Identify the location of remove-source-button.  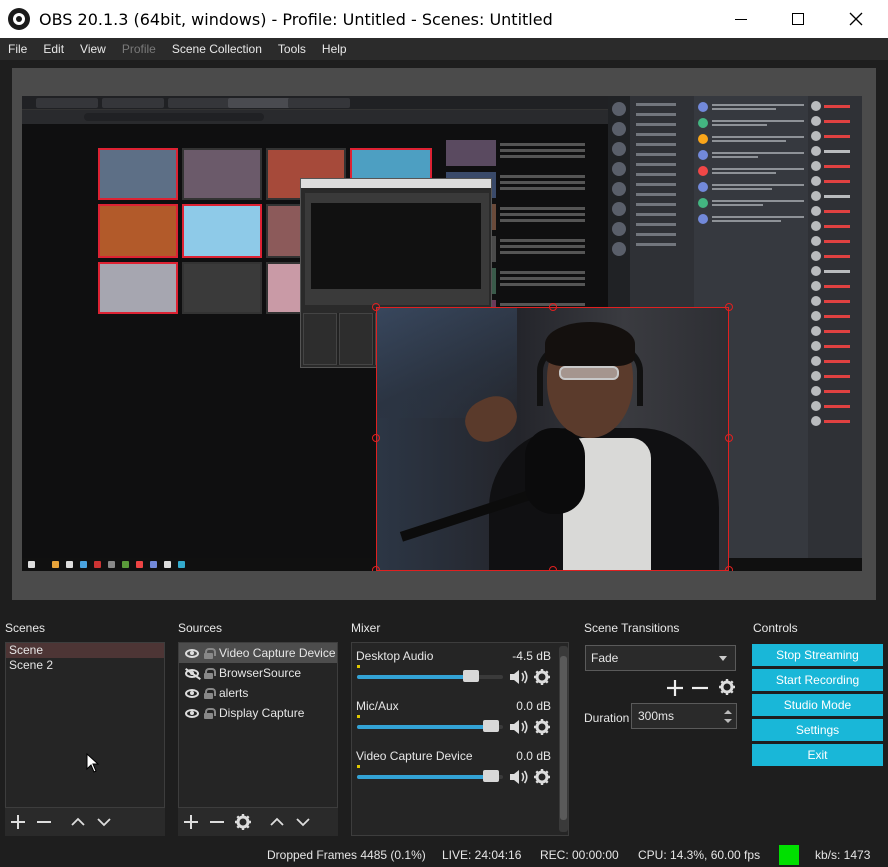
(217, 822).